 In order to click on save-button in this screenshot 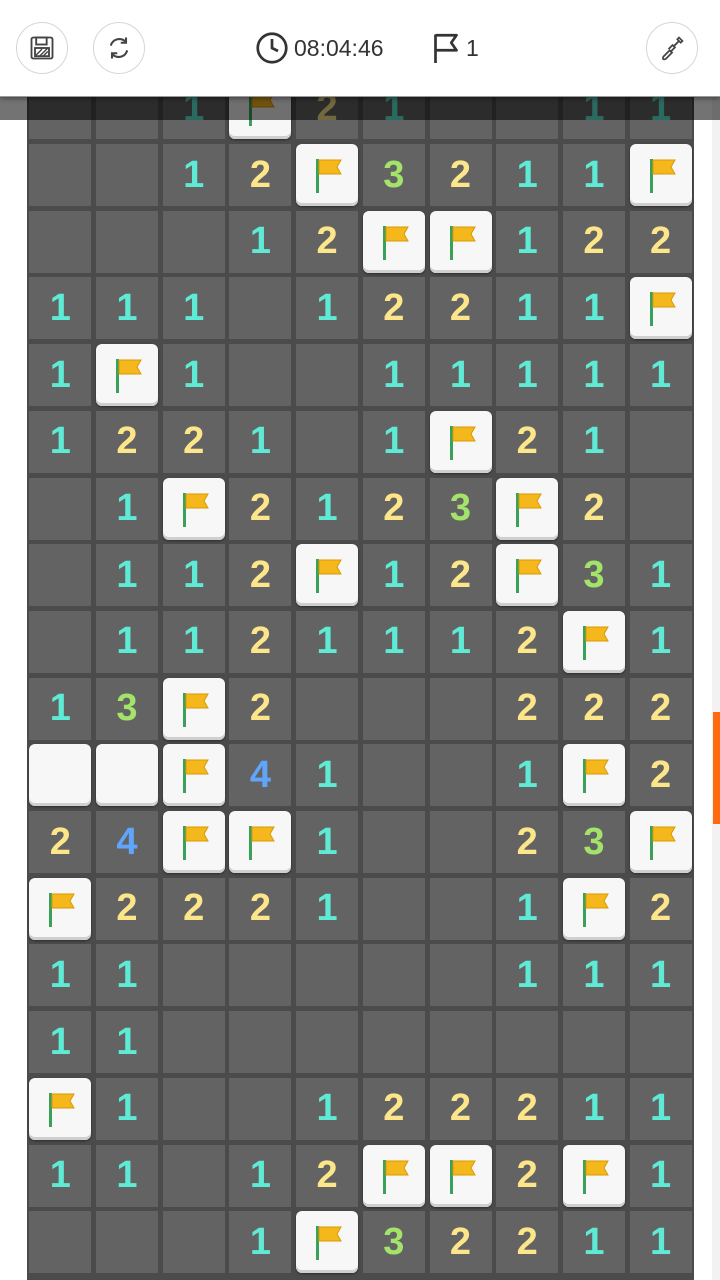, I will do `click(42, 48)`.